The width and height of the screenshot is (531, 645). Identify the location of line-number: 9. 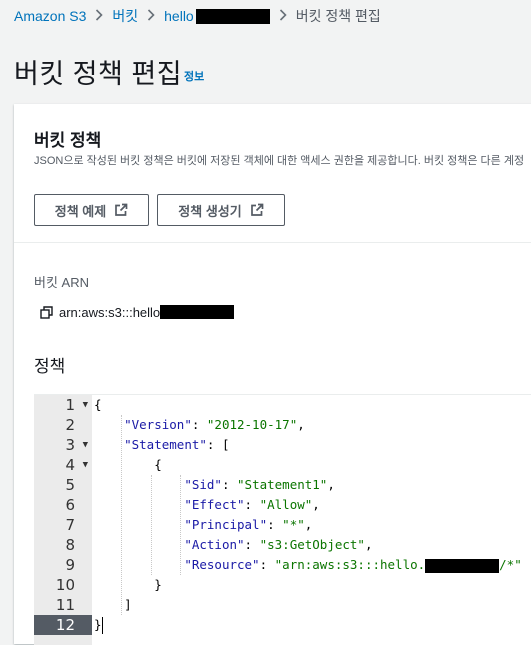
(70, 565).